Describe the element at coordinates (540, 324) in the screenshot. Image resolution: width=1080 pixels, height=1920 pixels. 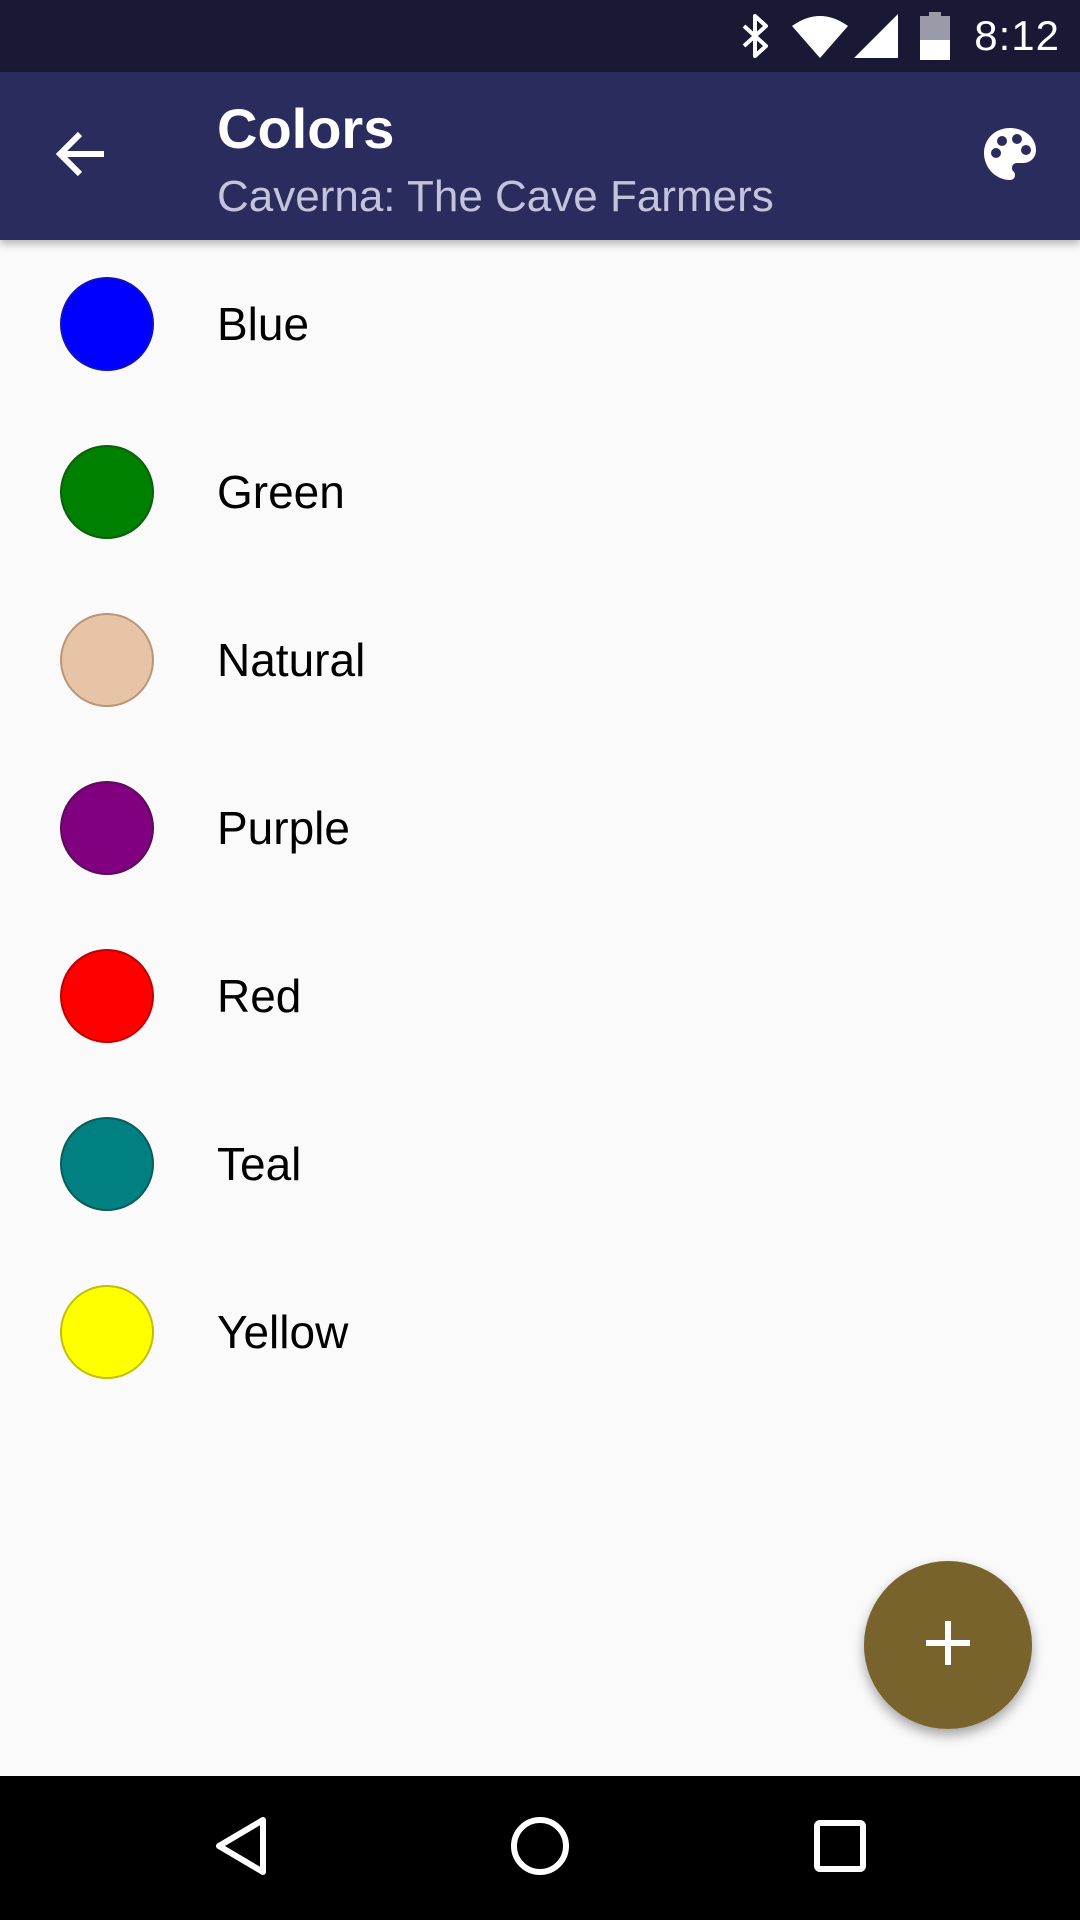
I see `list-item-blue: Blue` at that location.